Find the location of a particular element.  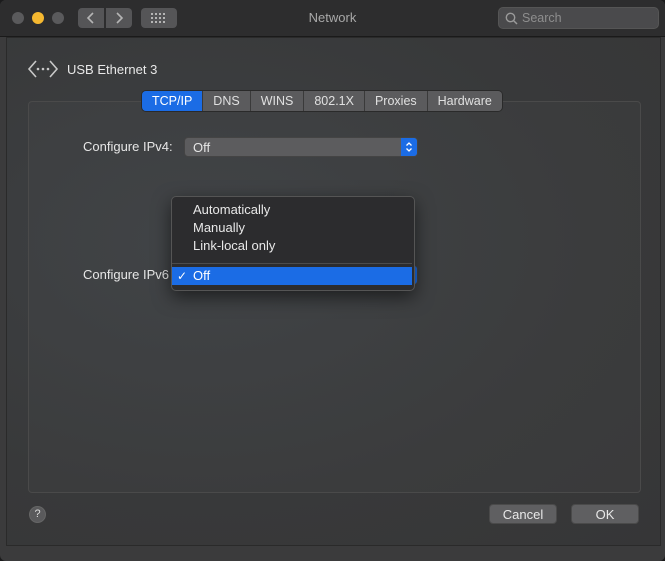

configure-ipv4-select: Off is located at coordinates (301, 147).